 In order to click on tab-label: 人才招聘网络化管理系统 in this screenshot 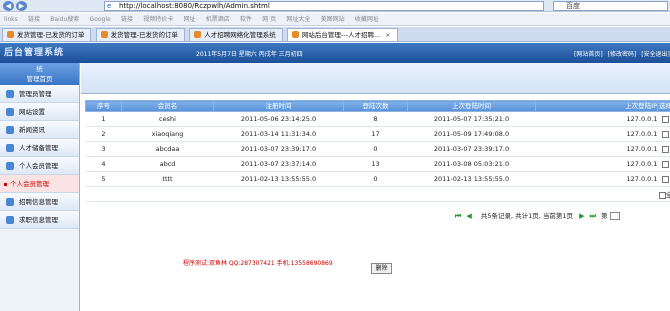, I will do `click(240, 35)`.